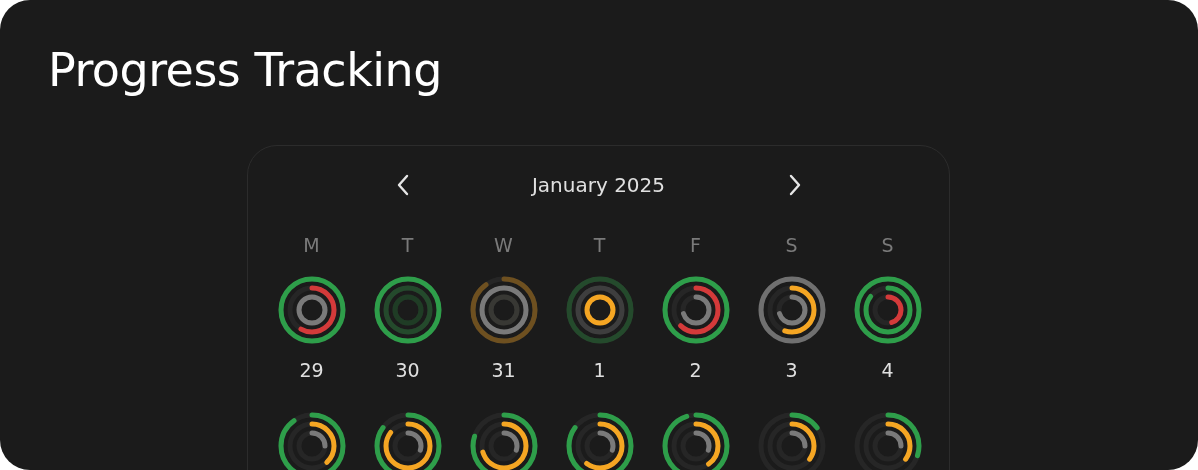  Describe the element at coordinates (794, 185) in the screenshot. I see `chevron-right-icon` at that location.